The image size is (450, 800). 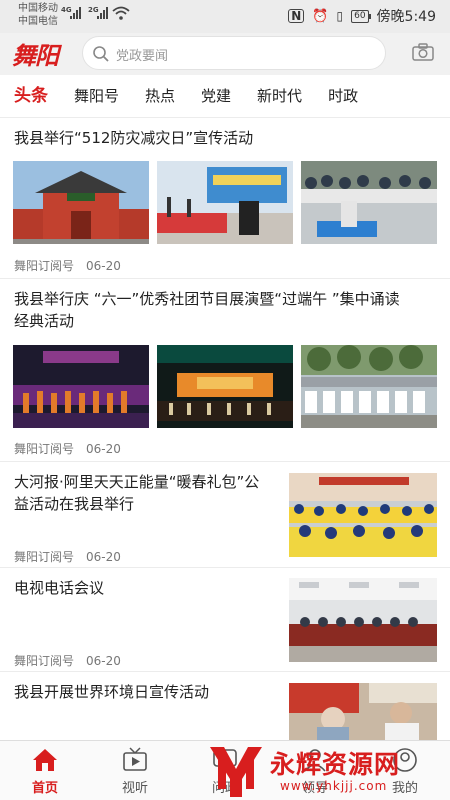 I want to click on watermark: 永辉资源网 www.yhkjjj.com, so click(x=325, y=771).